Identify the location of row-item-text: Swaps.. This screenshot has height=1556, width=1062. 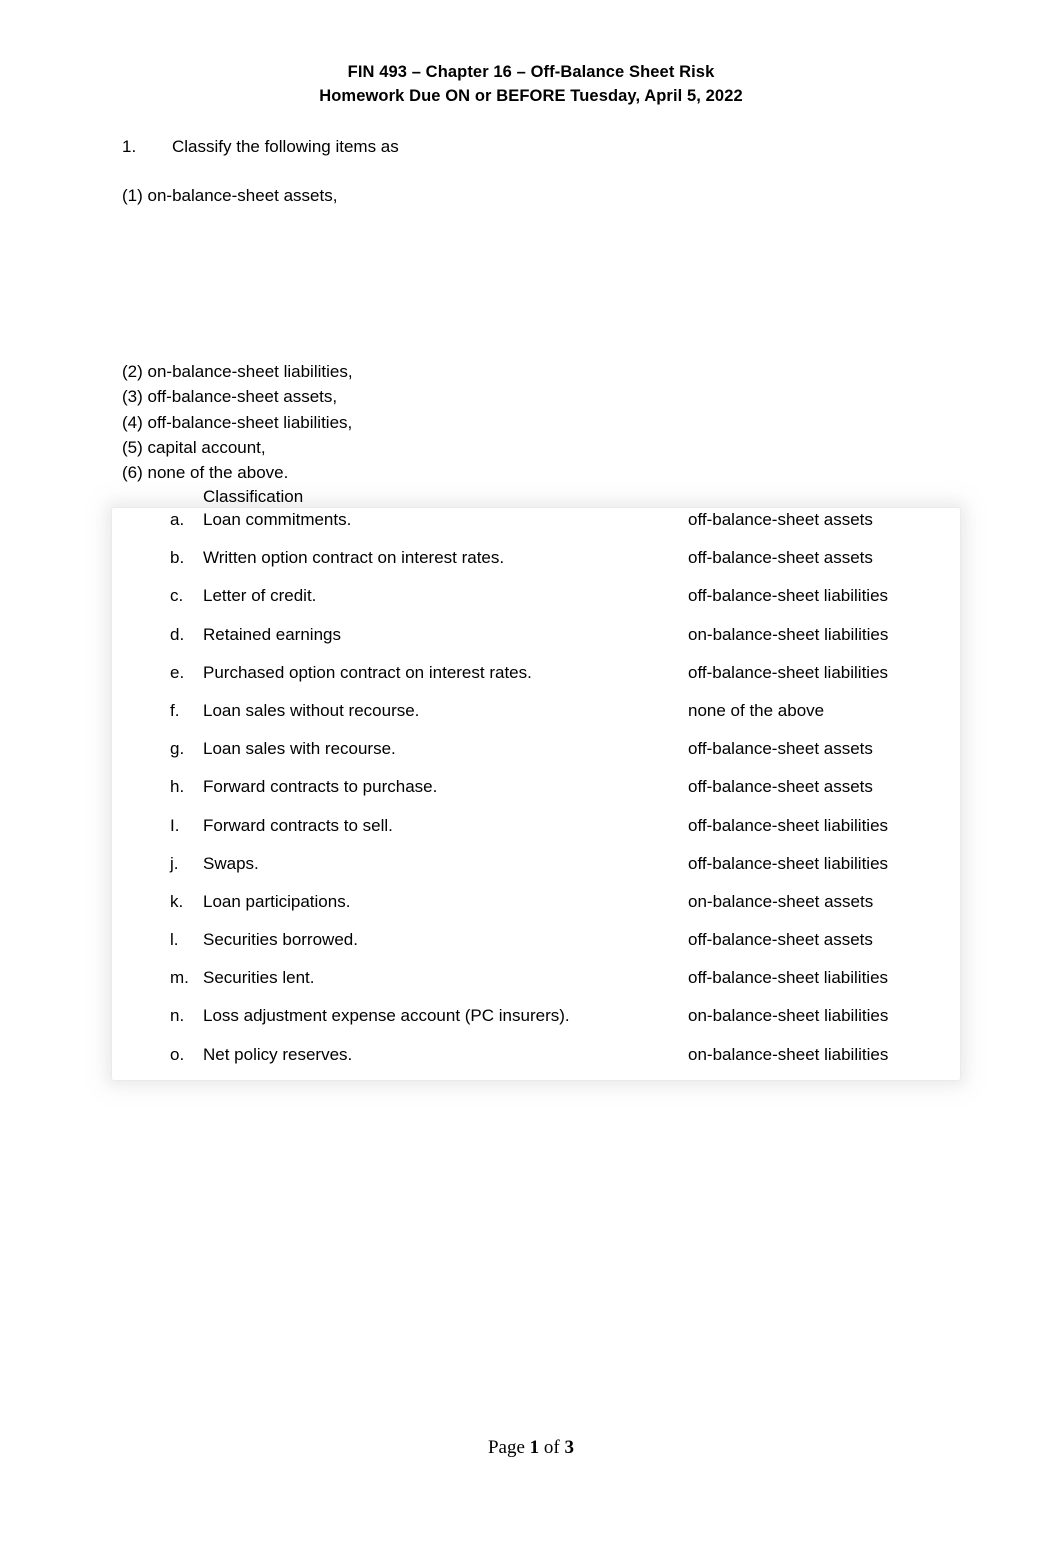
(231, 863).